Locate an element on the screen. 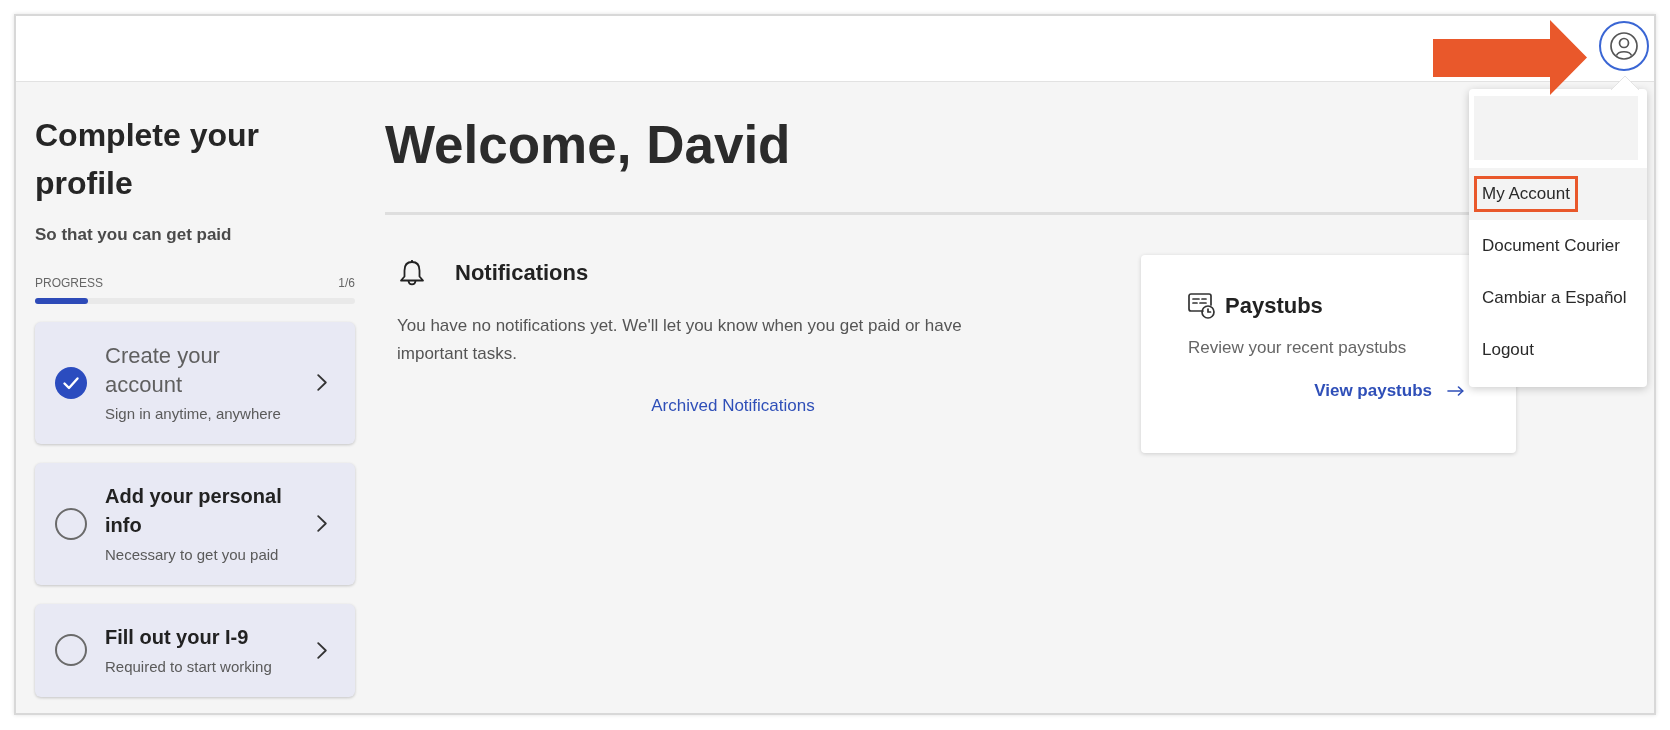  paystubs-description: Review your recent paystubs is located at coordinates (1298, 348).